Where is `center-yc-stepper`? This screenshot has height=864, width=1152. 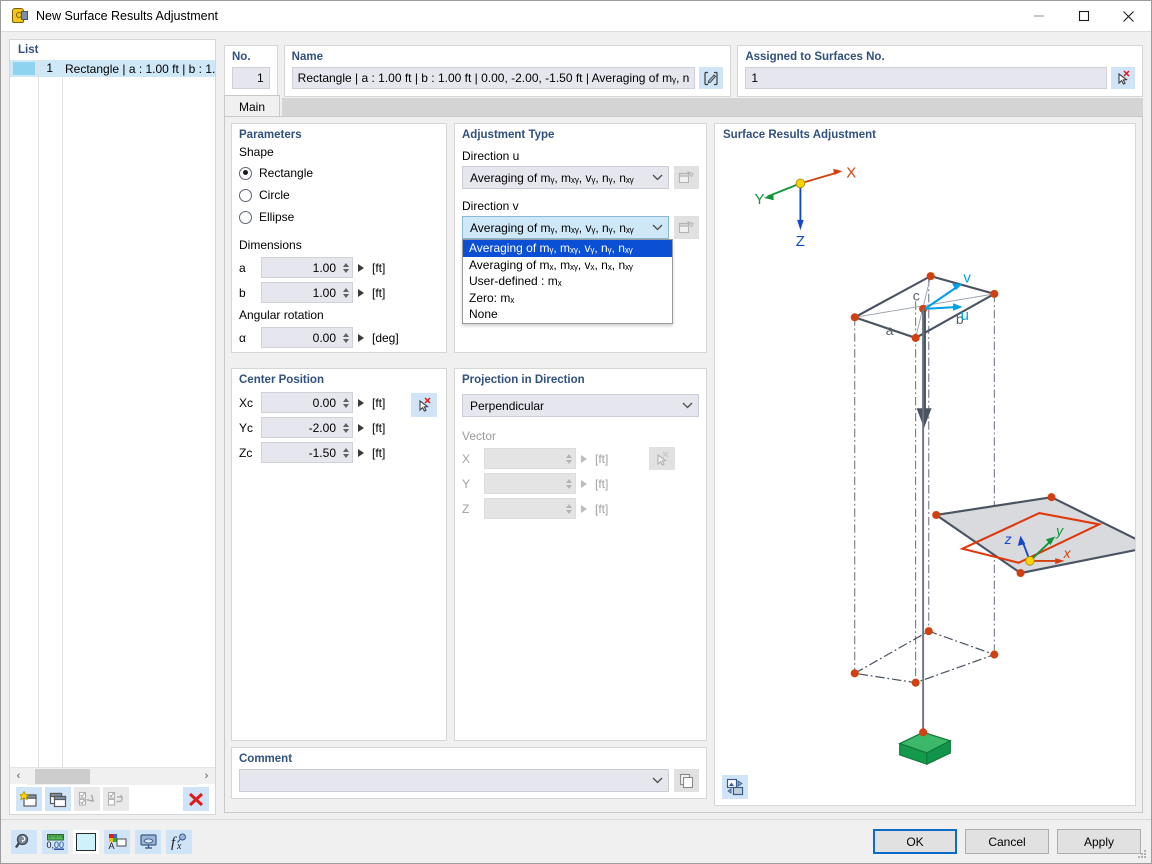 center-yc-stepper is located at coordinates (346, 427).